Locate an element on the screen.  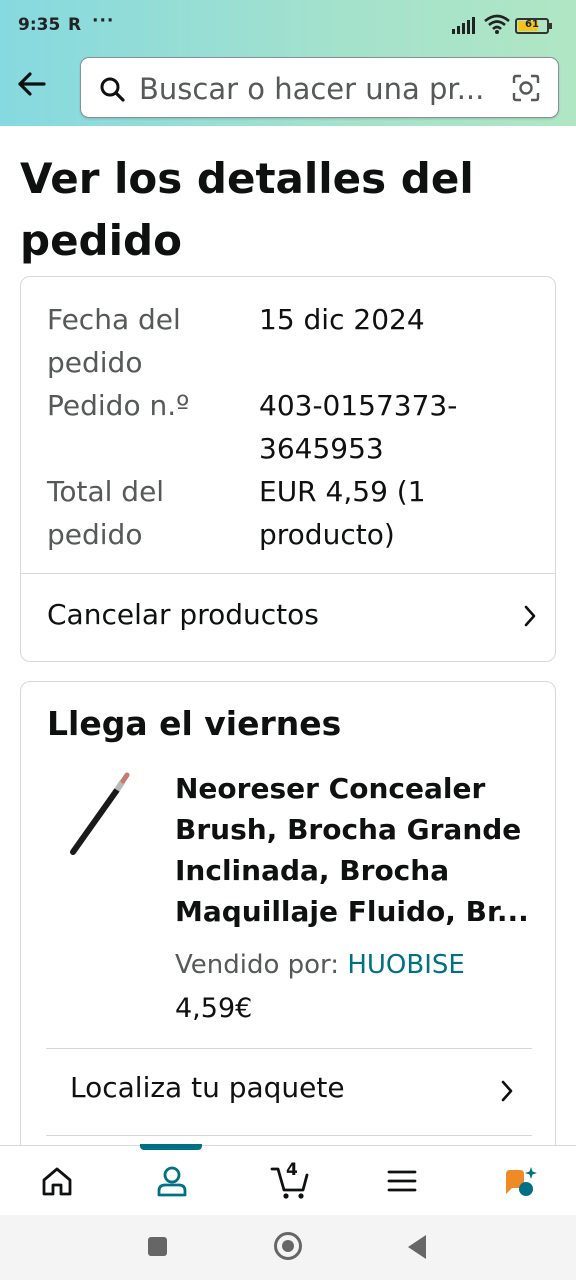
system-nav-bar is located at coordinates (288, 1247).